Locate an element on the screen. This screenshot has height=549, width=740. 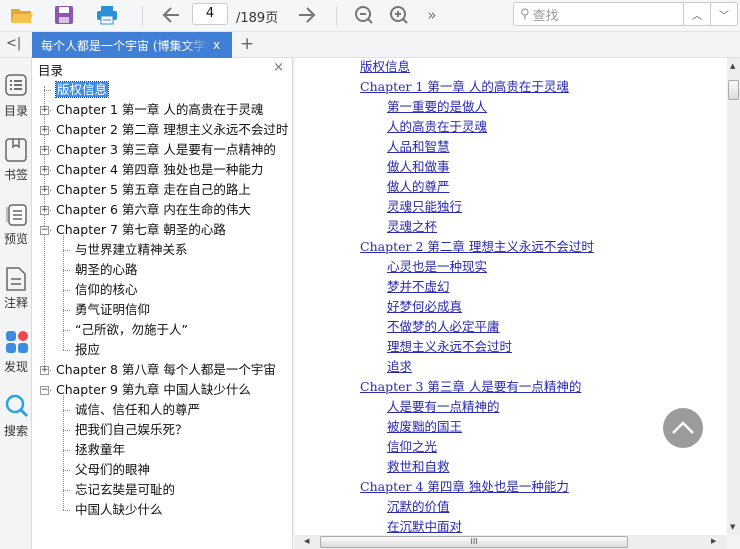
search-icon is located at coordinates (17, 407).